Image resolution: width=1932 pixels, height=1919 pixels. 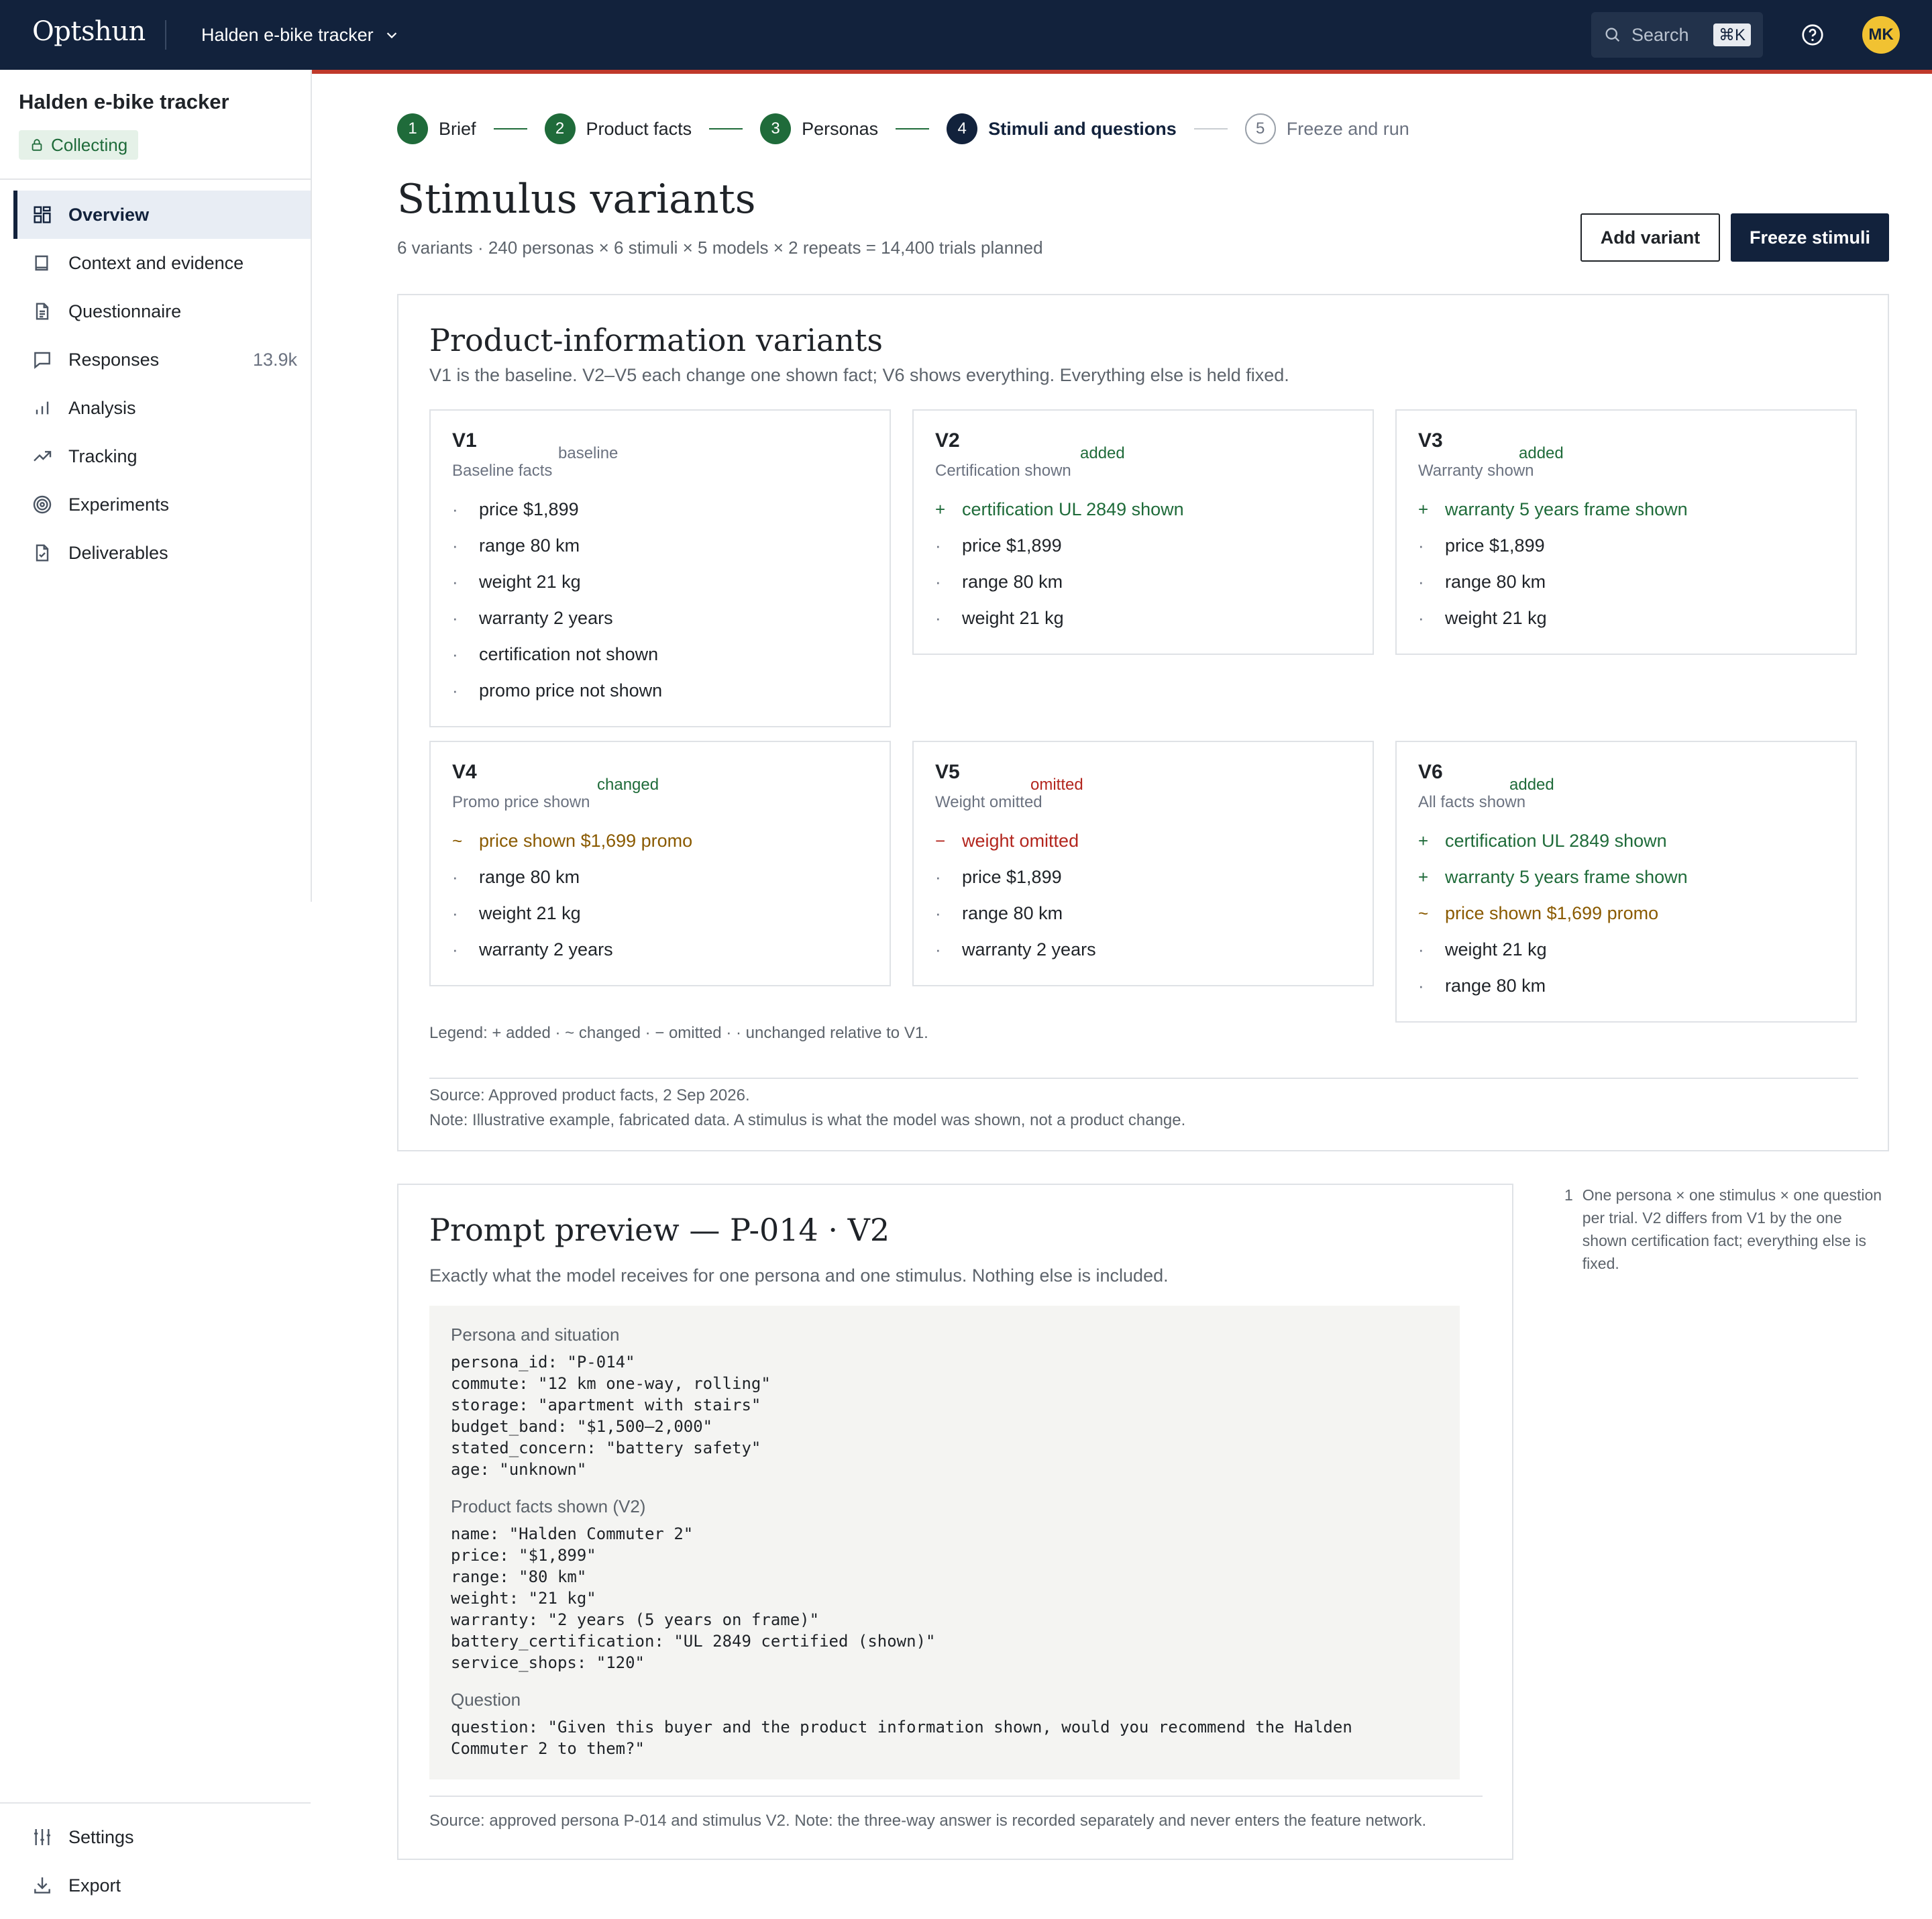 What do you see at coordinates (628, 785) in the screenshot?
I see `variant-tag: changed` at bounding box center [628, 785].